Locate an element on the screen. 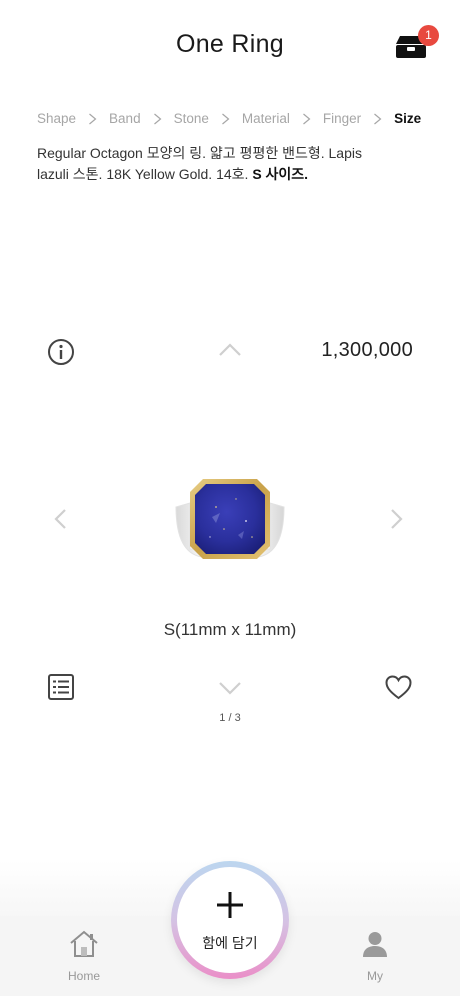  plus-icon is located at coordinates (230, 905).